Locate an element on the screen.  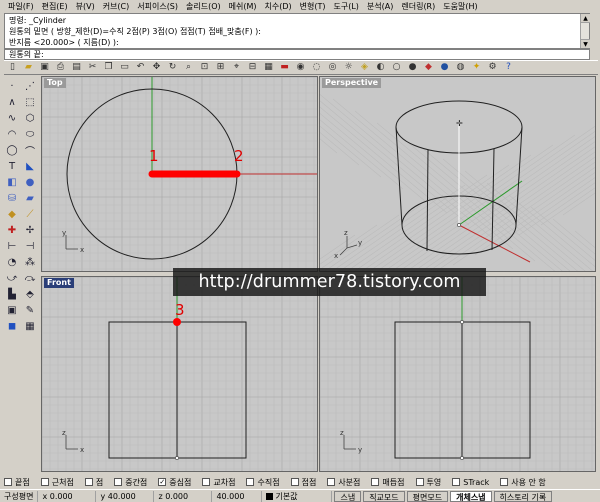
undo-icon: ↶ is located at coordinates (140, 67).